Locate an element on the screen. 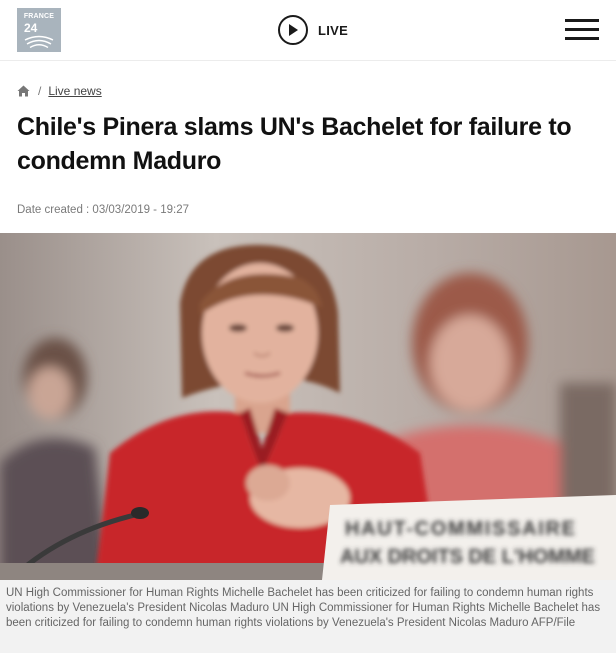 The height and width of the screenshot is (653, 616). nameplate-line2: AUX DROITS DE L'HOMME is located at coordinates (467, 557).